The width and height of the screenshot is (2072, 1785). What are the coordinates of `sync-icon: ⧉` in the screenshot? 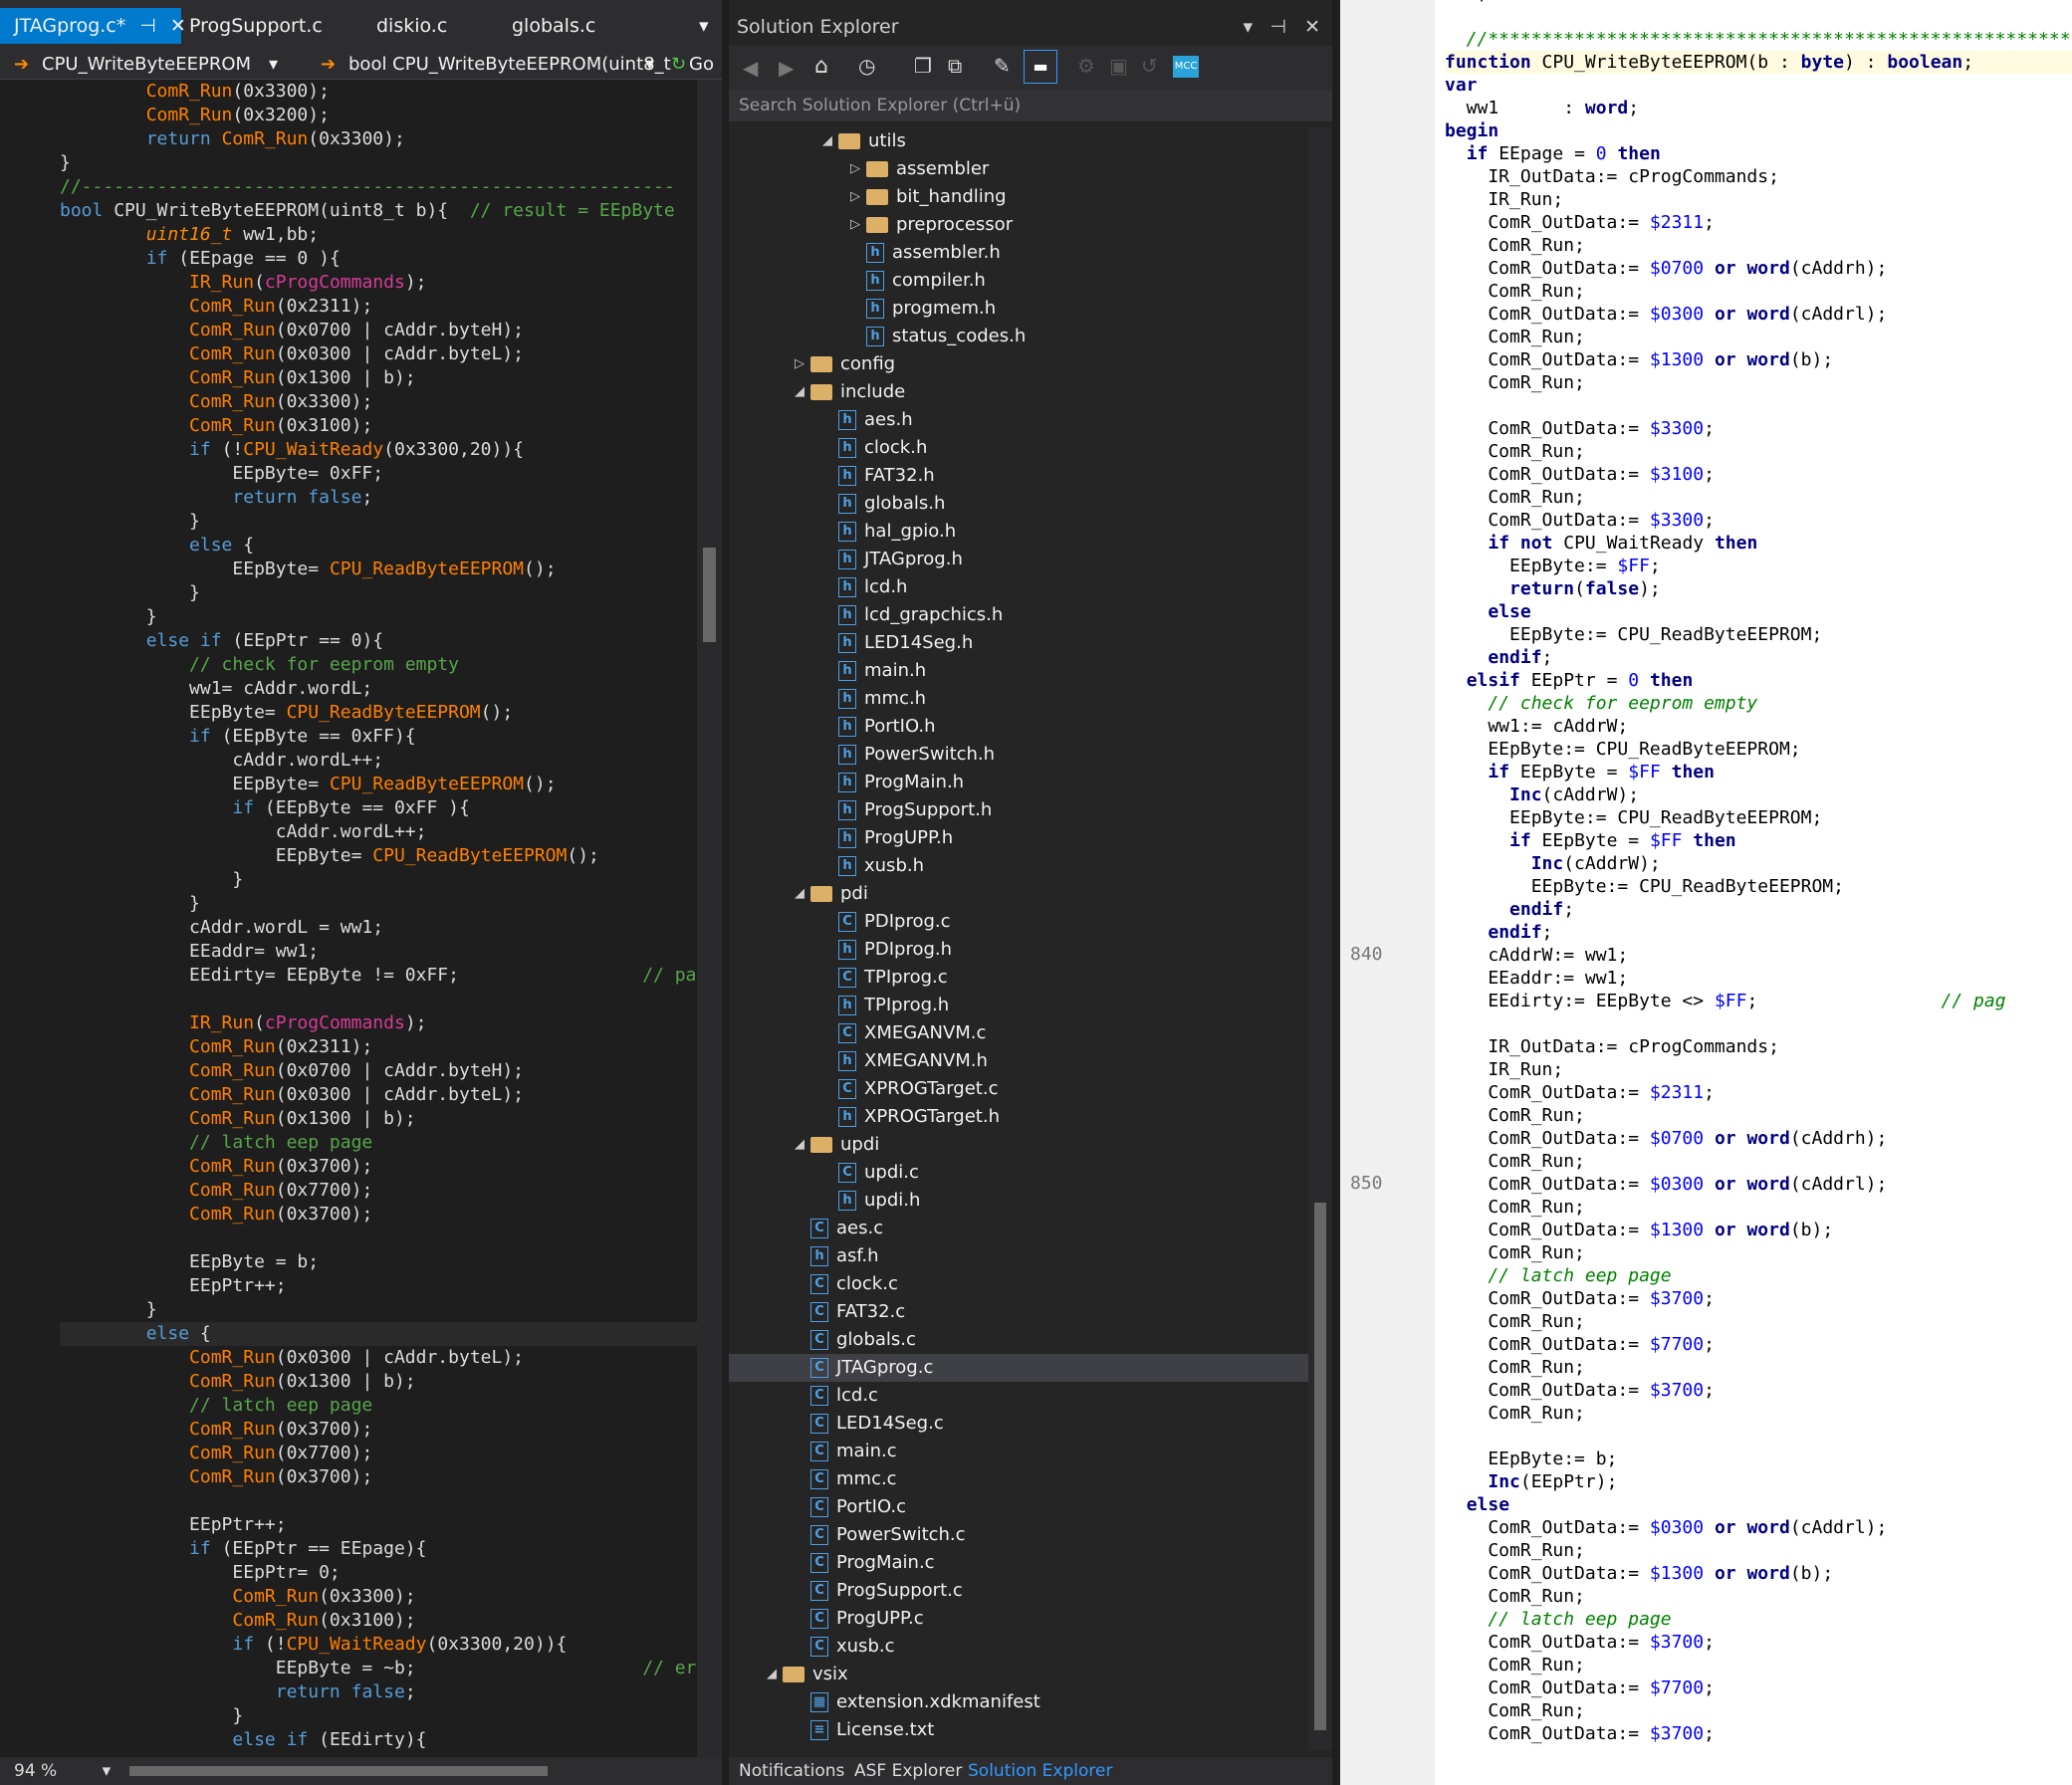 It's located at (955, 66).